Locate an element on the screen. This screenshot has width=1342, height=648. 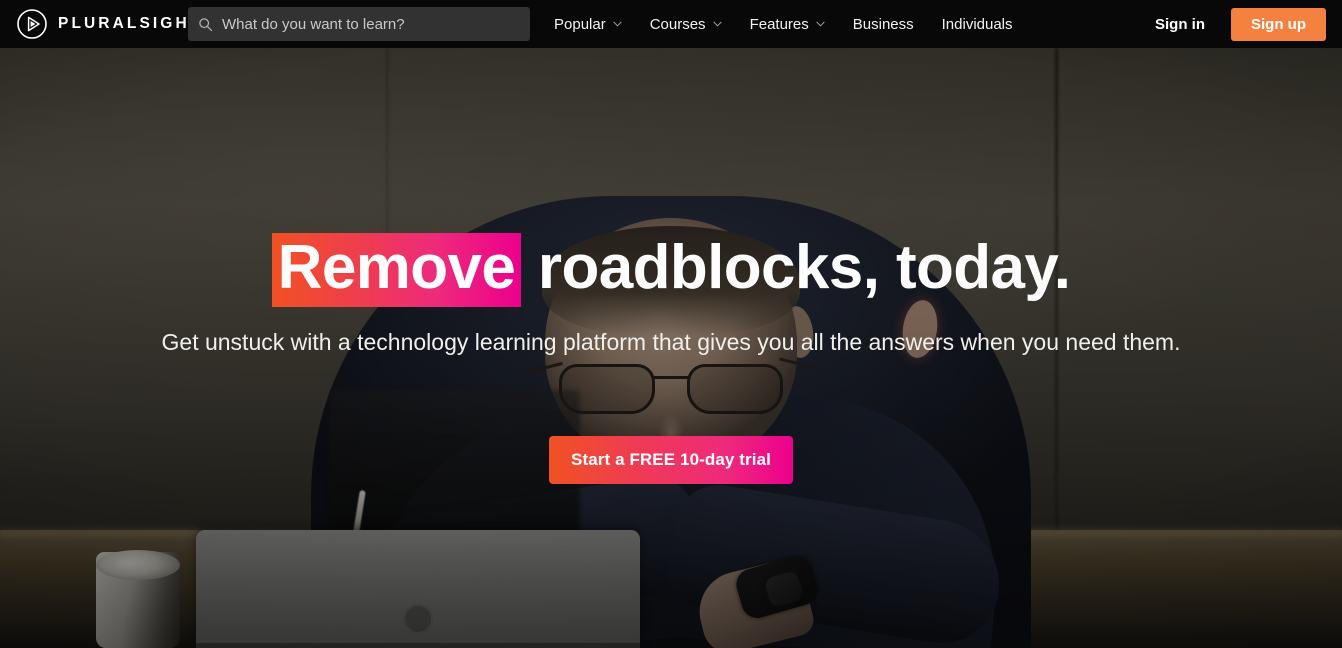
hero-cta-wrapper: Start a FREE 10-day trial is located at coordinates (671, 460).